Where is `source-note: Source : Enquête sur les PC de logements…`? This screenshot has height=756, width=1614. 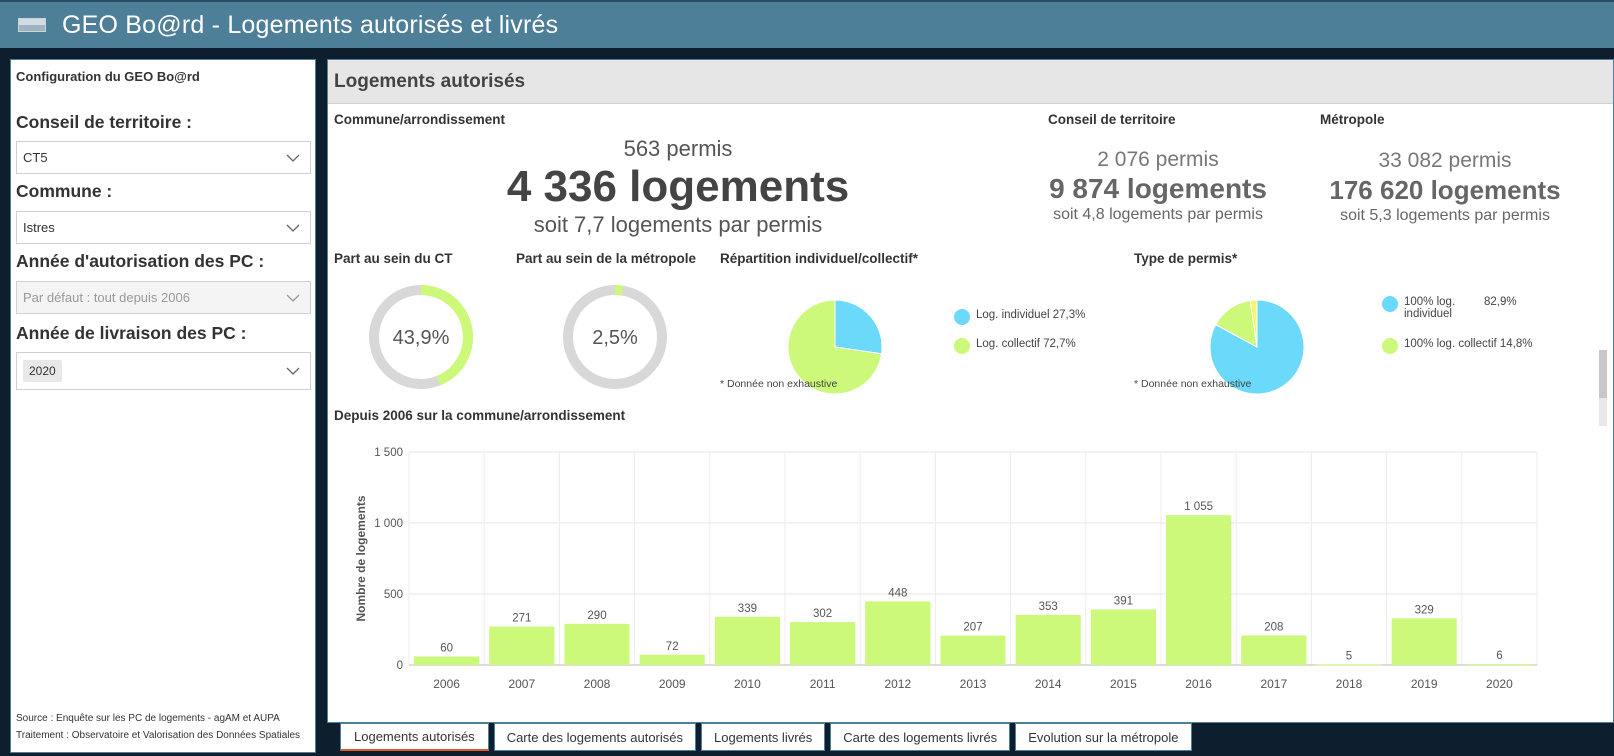
source-note: Source : Enquête sur les PC de logements… is located at coordinates (164, 727).